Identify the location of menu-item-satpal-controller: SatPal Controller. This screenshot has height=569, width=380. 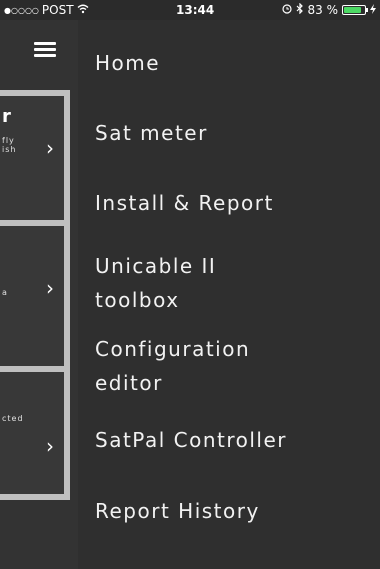
(191, 440).